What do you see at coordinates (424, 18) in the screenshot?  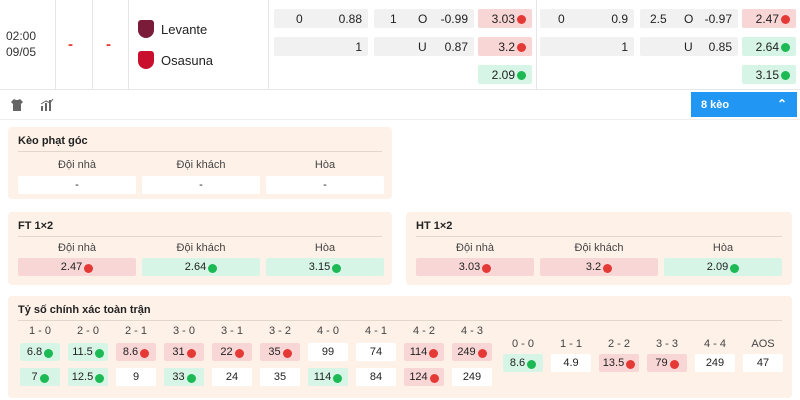 I see `ft-over: 1 O -0.99` at bounding box center [424, 18].